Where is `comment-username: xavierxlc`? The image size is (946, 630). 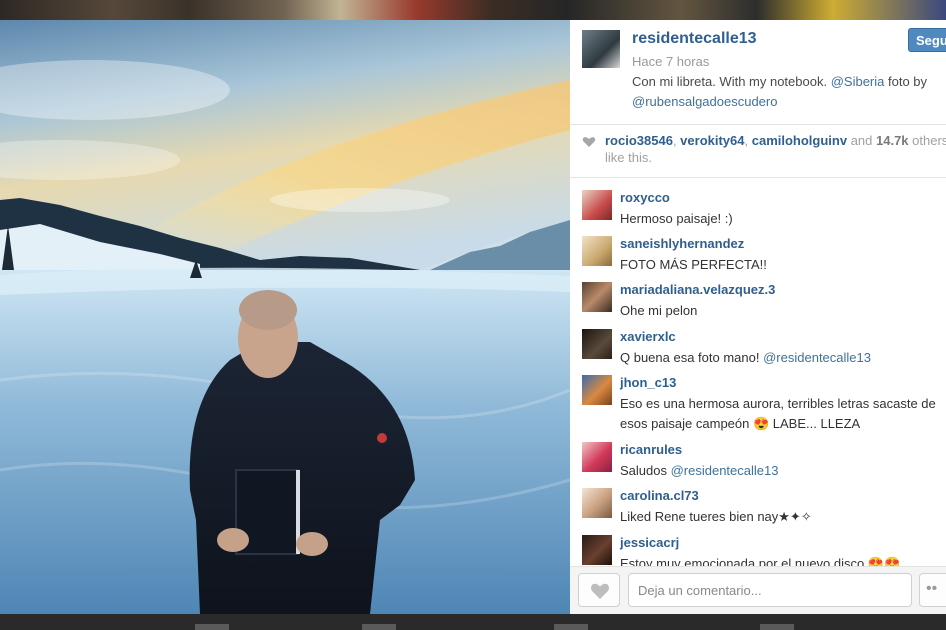 comment-username: xavierxlc is located at coordinates (648, 336).